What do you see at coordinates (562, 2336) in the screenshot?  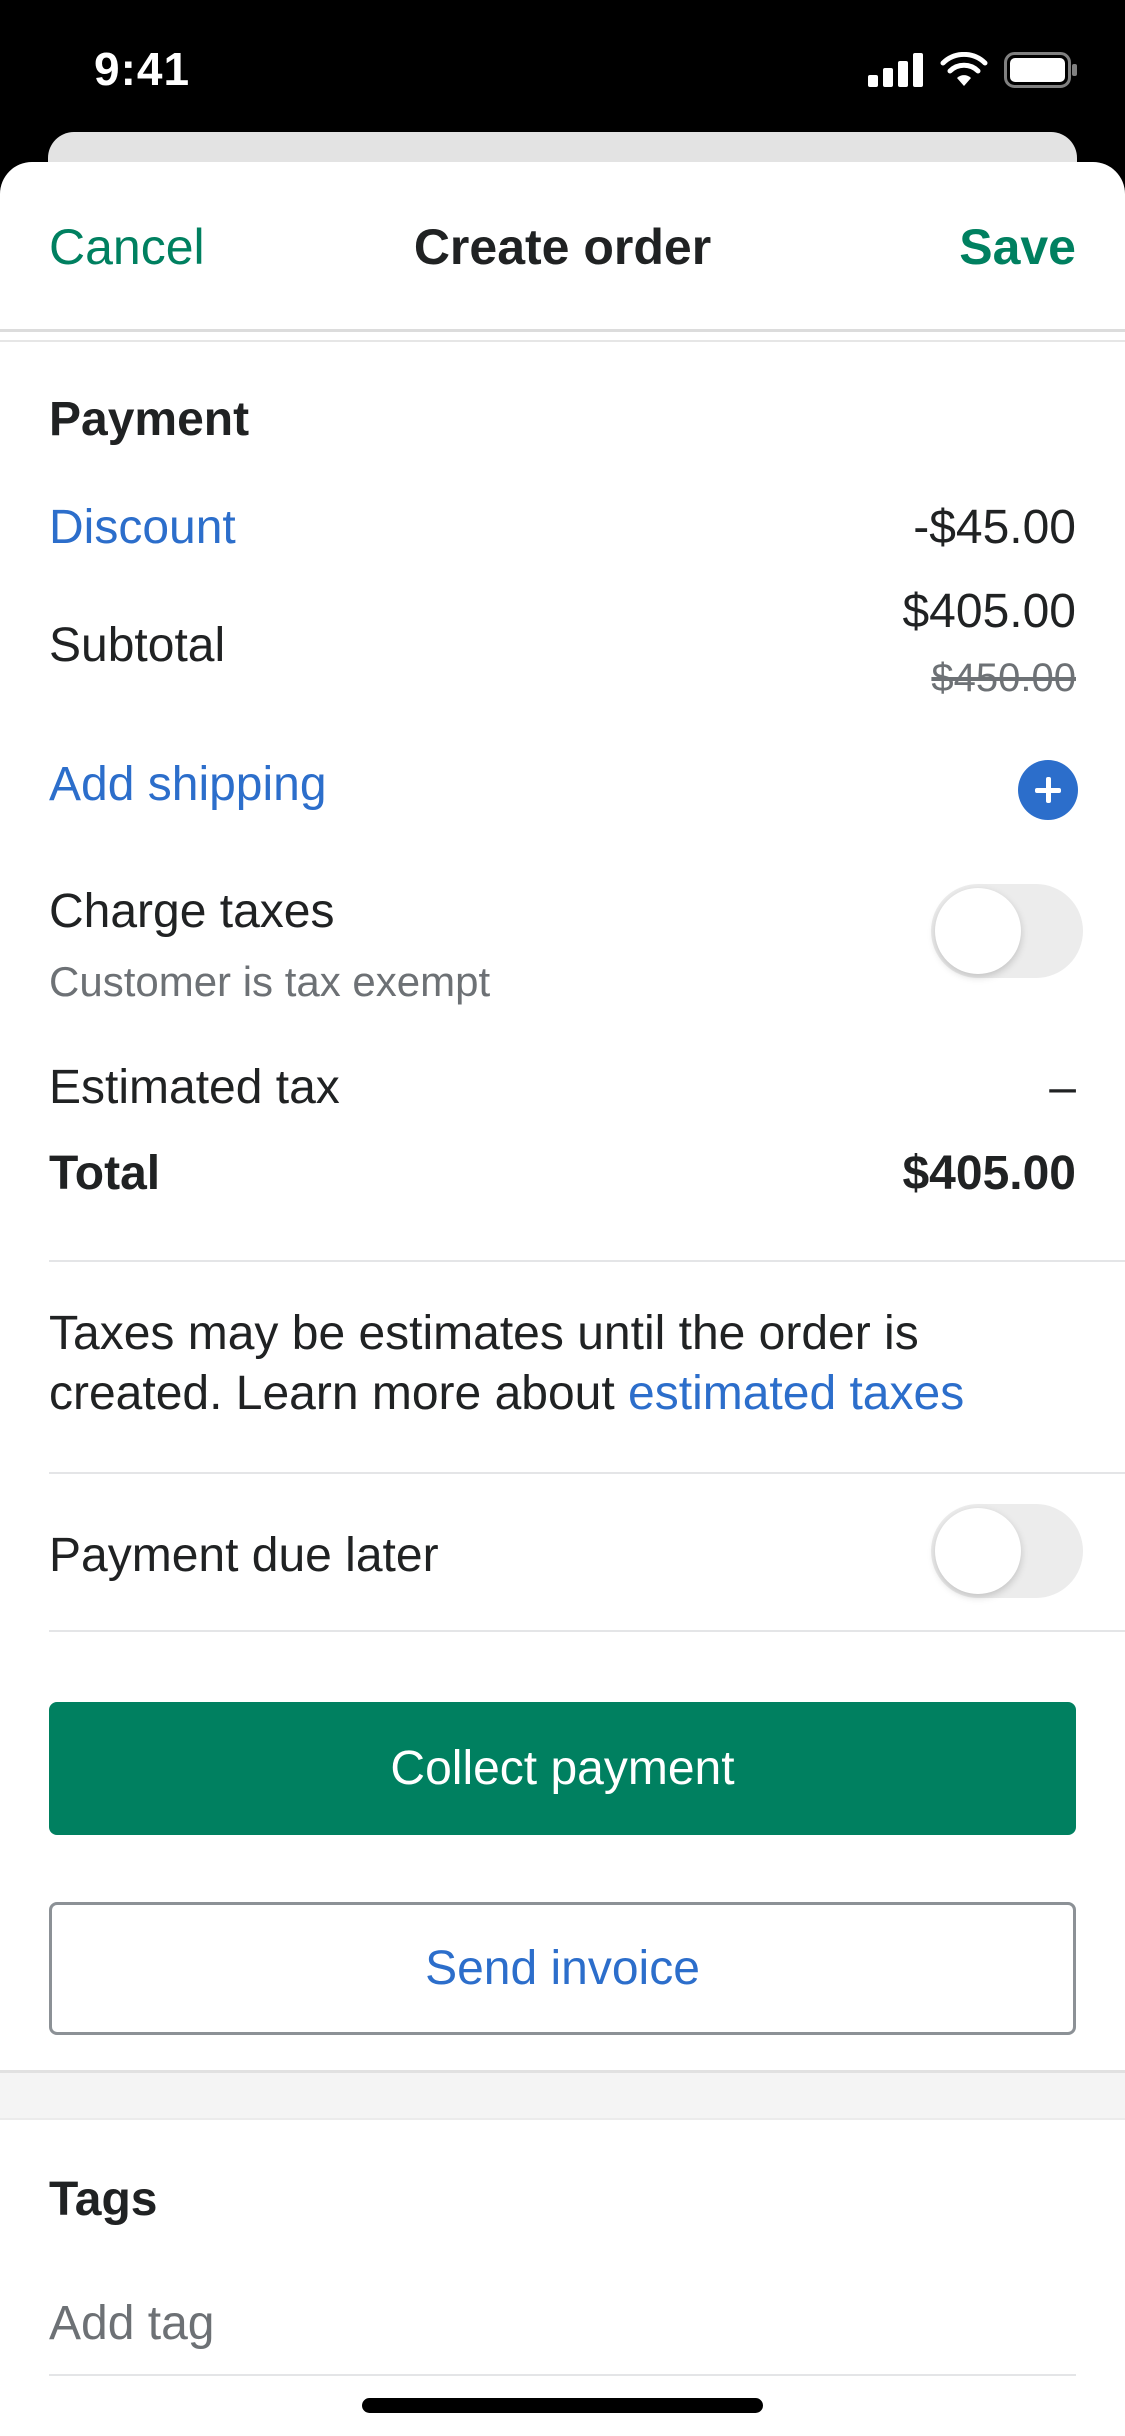 I see `add-tag-input: Add tag` at bounding box center [562, 2336].